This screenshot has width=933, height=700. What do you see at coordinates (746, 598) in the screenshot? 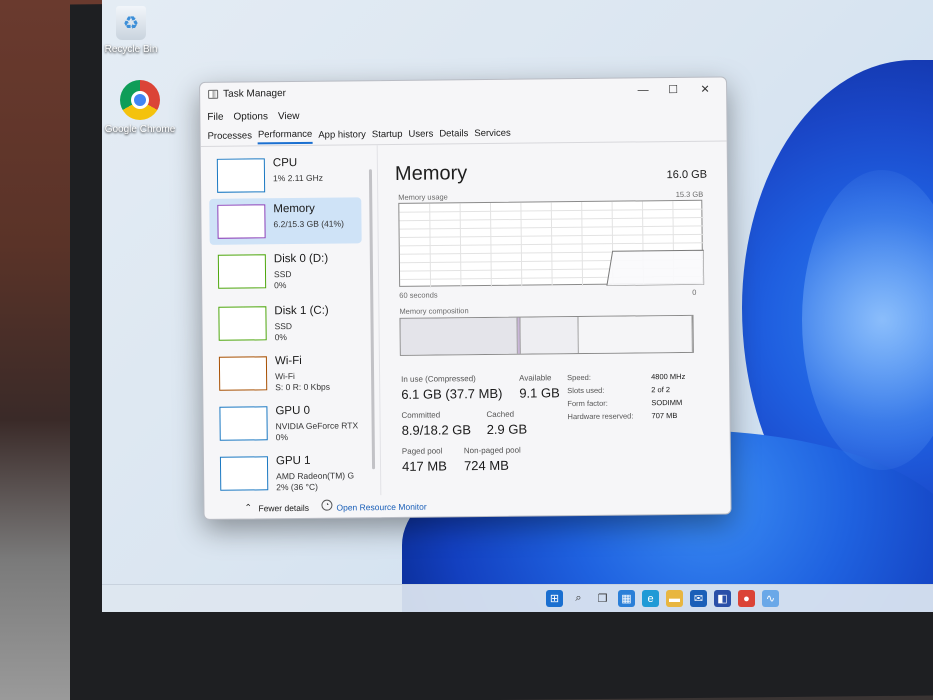
I see `chrome-icon: ●` at bounding box center [746, 598].